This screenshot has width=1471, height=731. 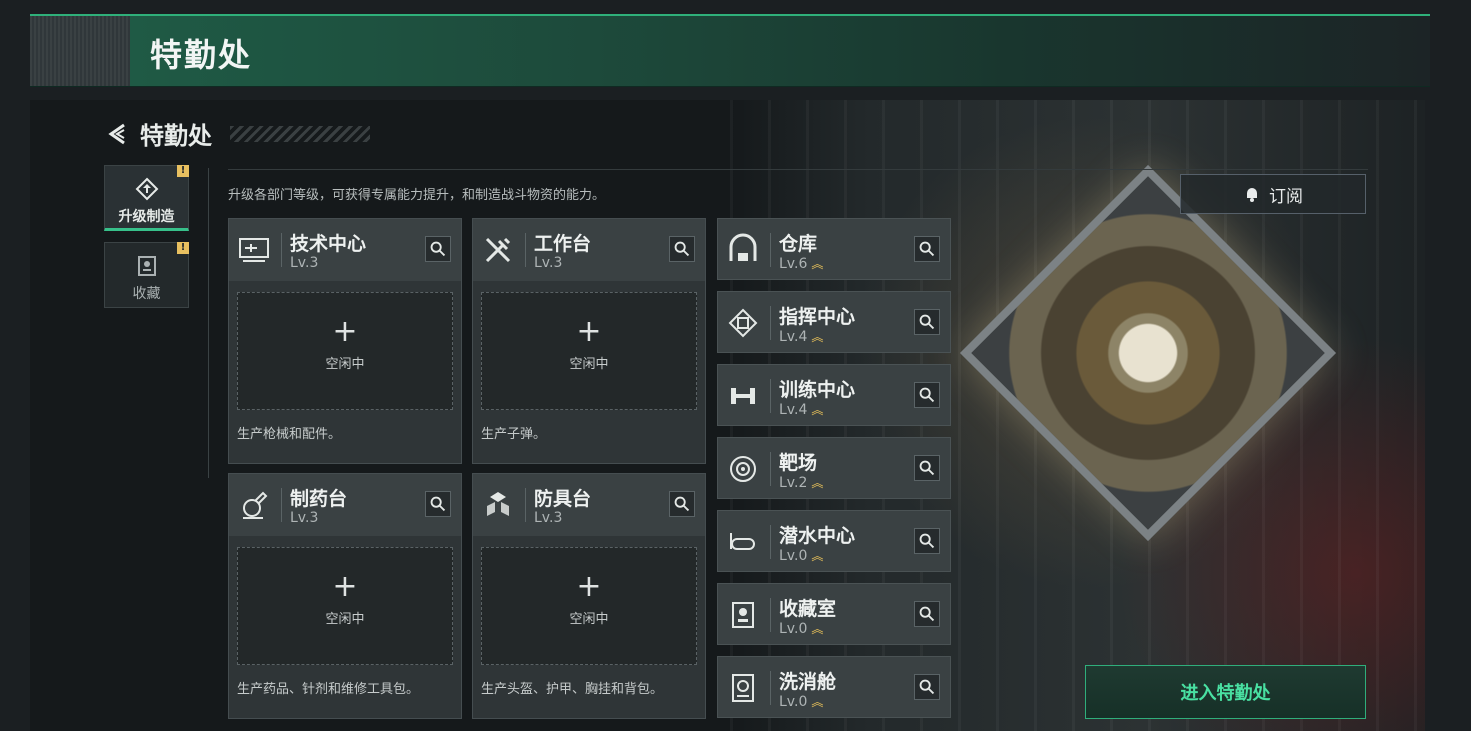 I want to click on tab-upgrade-craft: ! 升级制造, so click(x=146, y=198).